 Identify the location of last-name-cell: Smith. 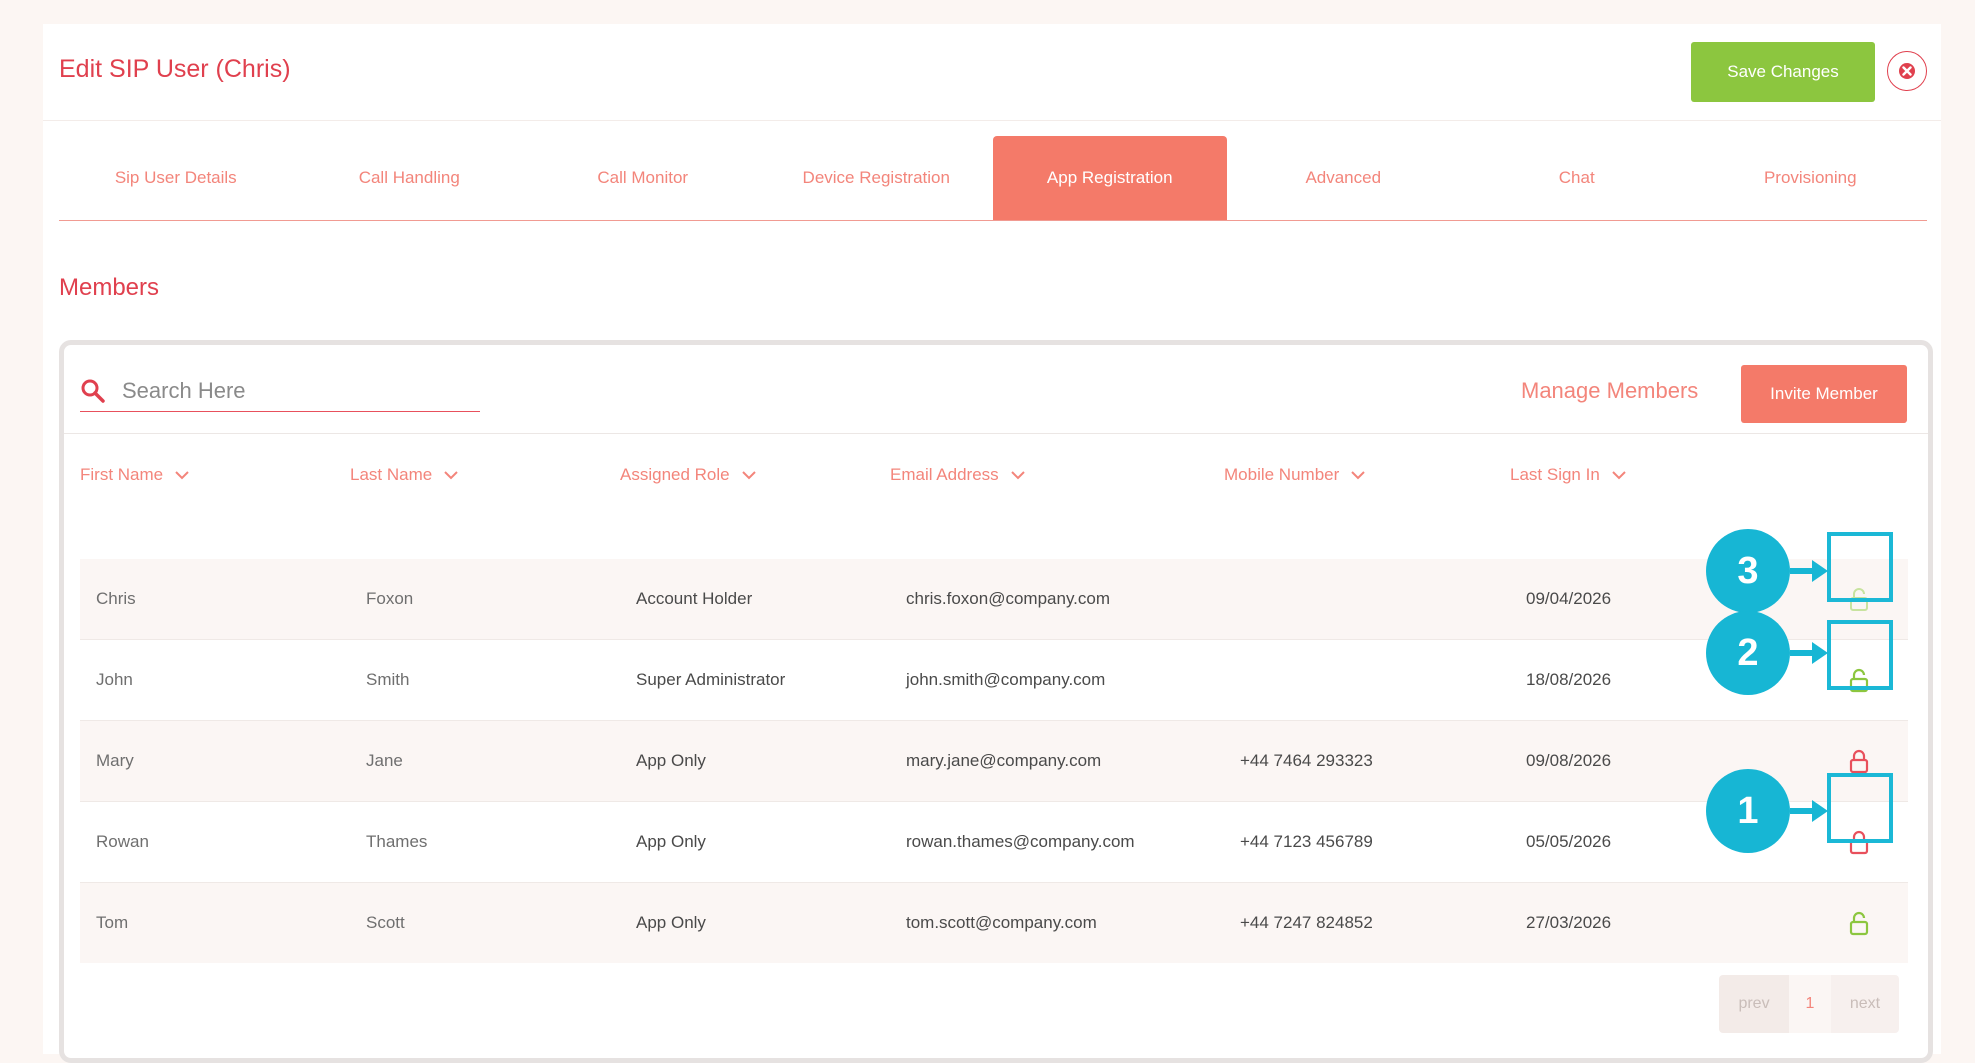
(388, 679).